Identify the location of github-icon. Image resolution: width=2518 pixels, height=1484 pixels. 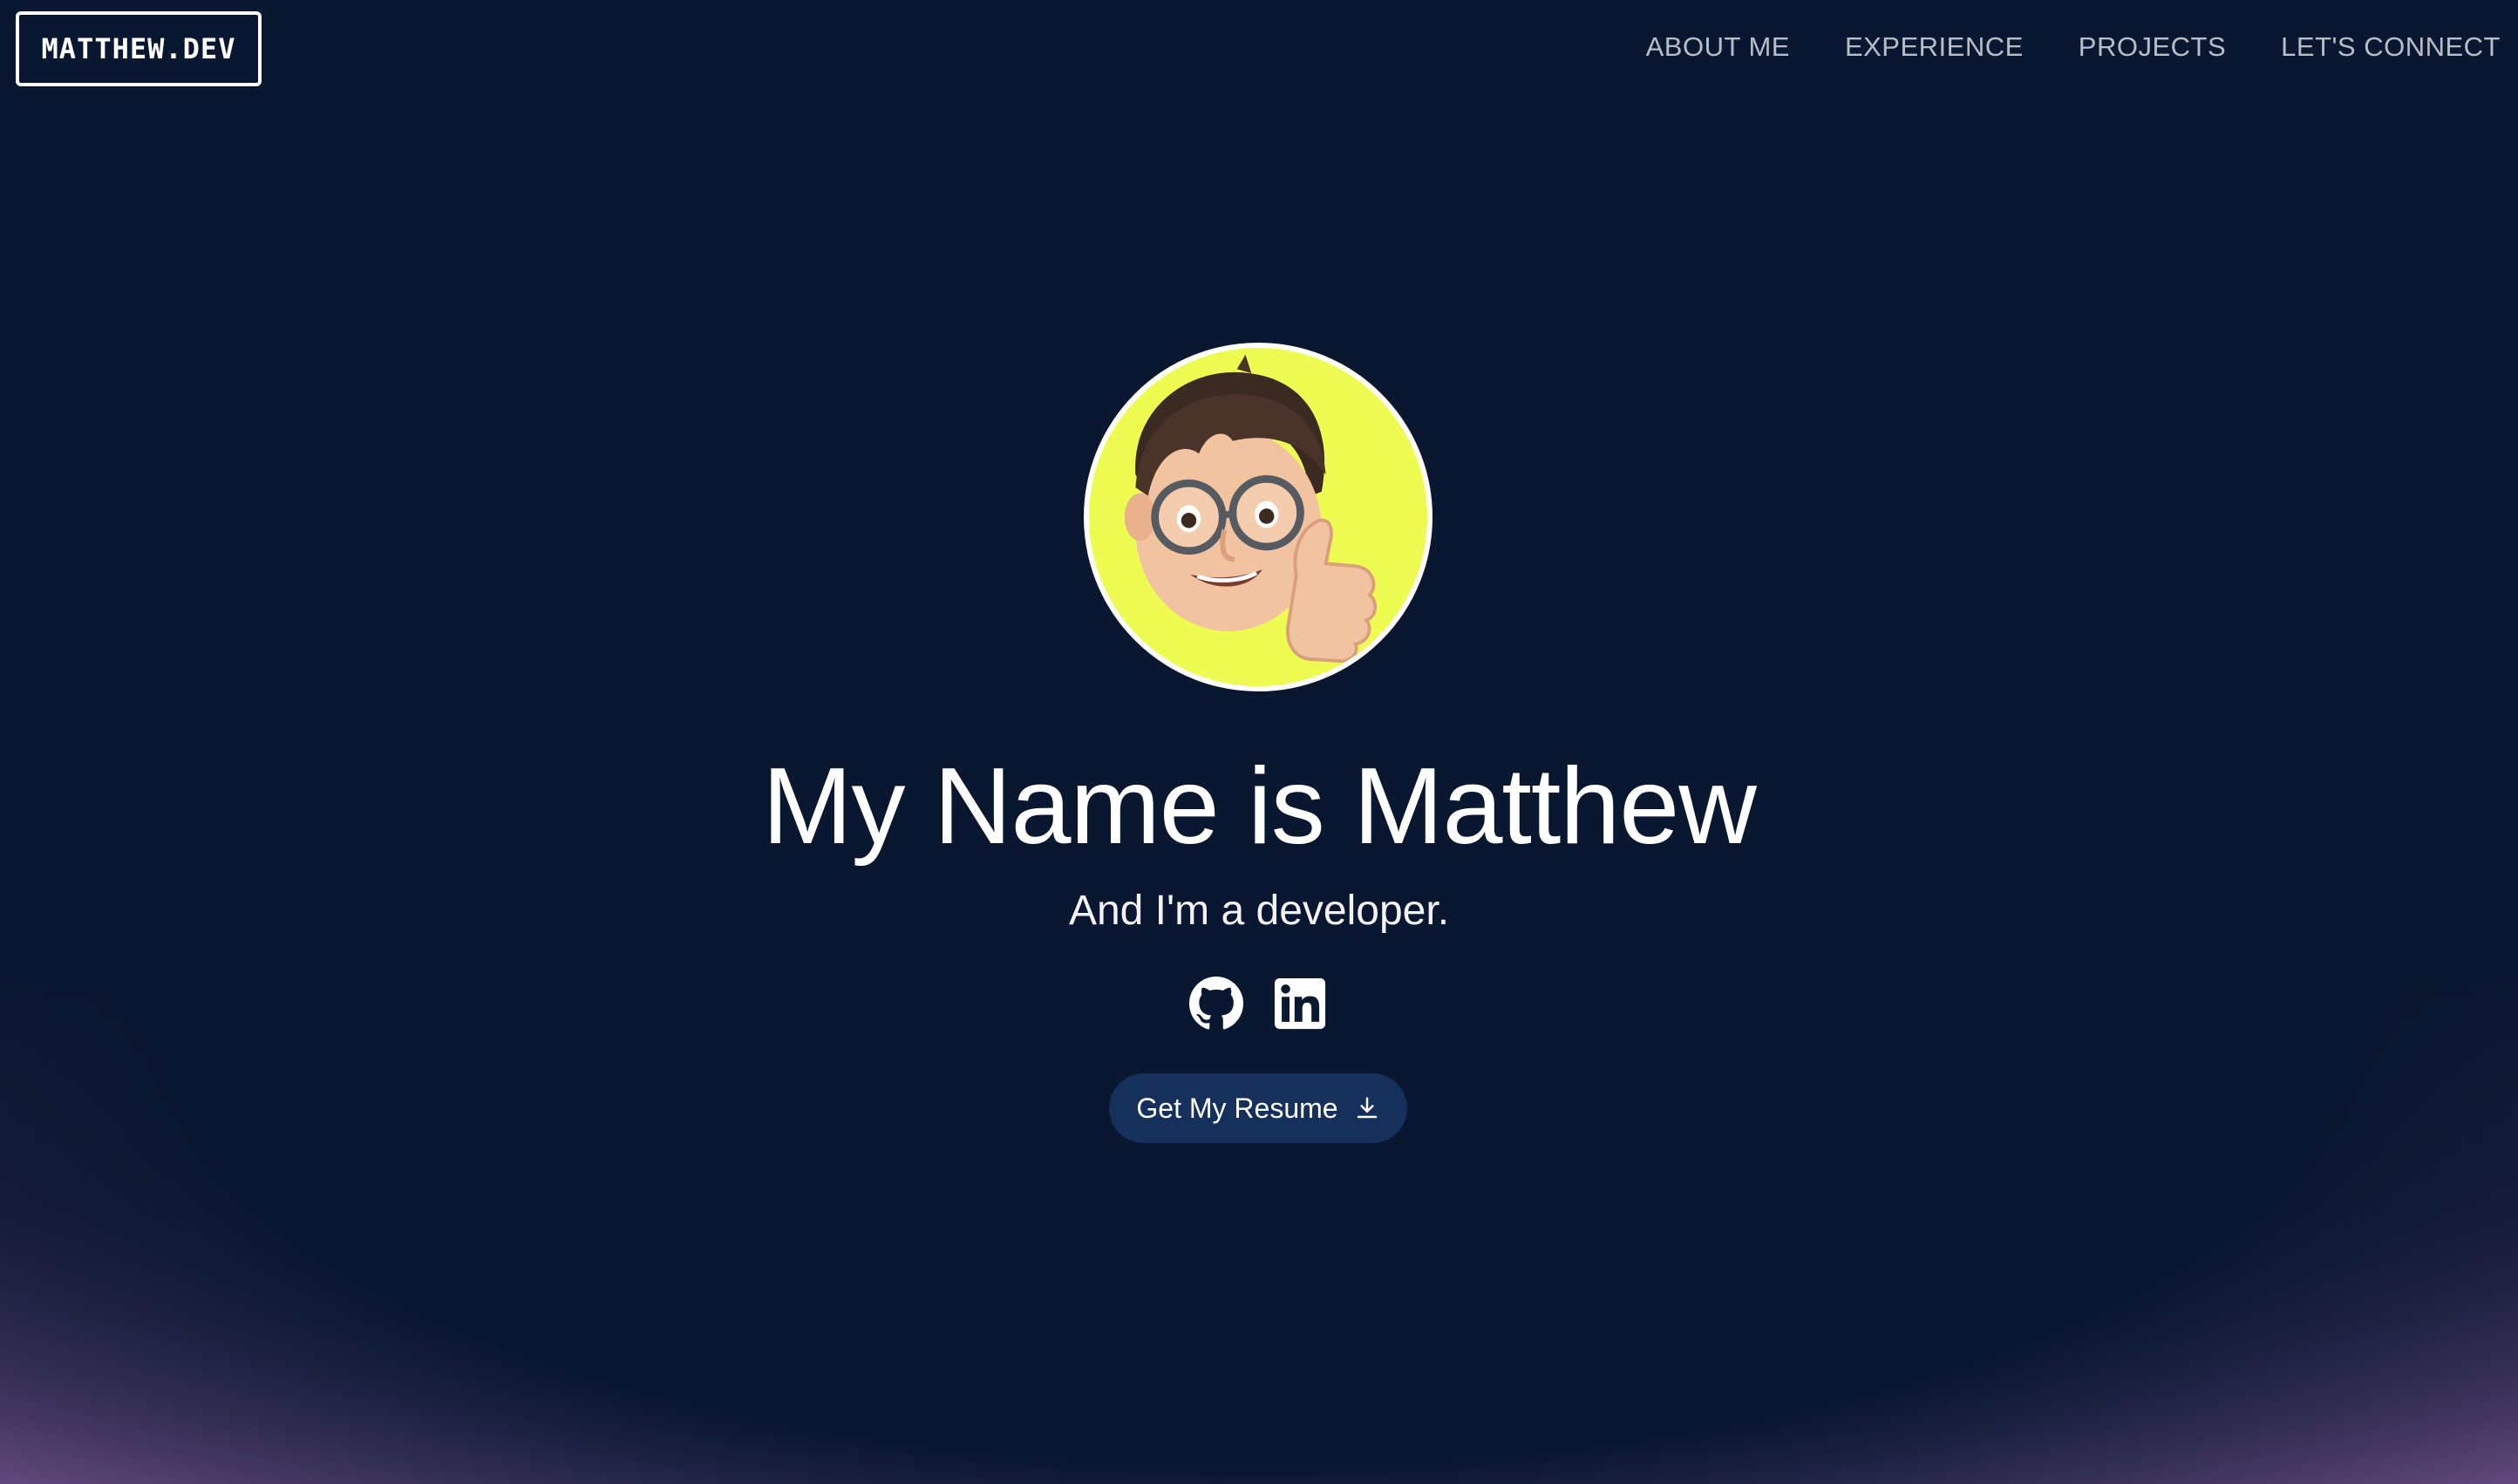
(1216, 1004).